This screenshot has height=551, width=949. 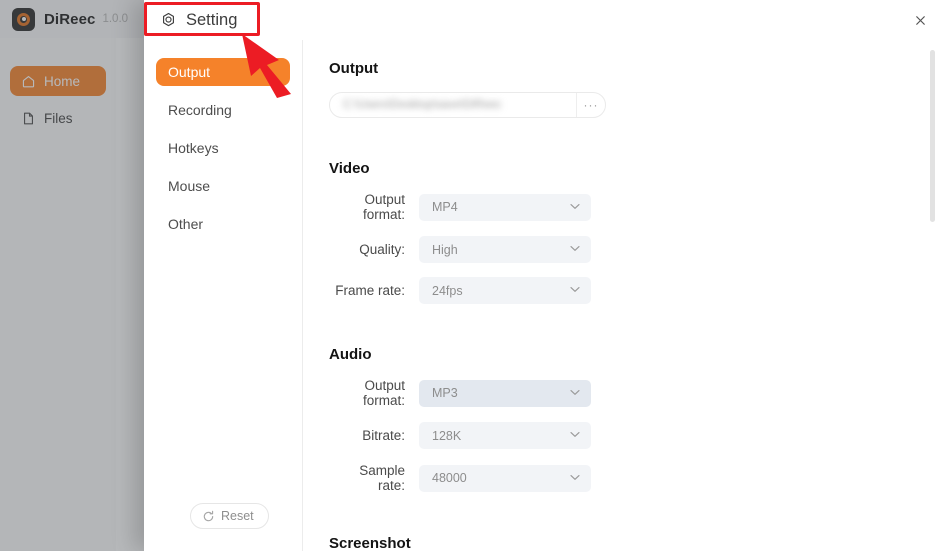 I want to click on dialog-nav-item-output: Output, so click(x=223, y=72).